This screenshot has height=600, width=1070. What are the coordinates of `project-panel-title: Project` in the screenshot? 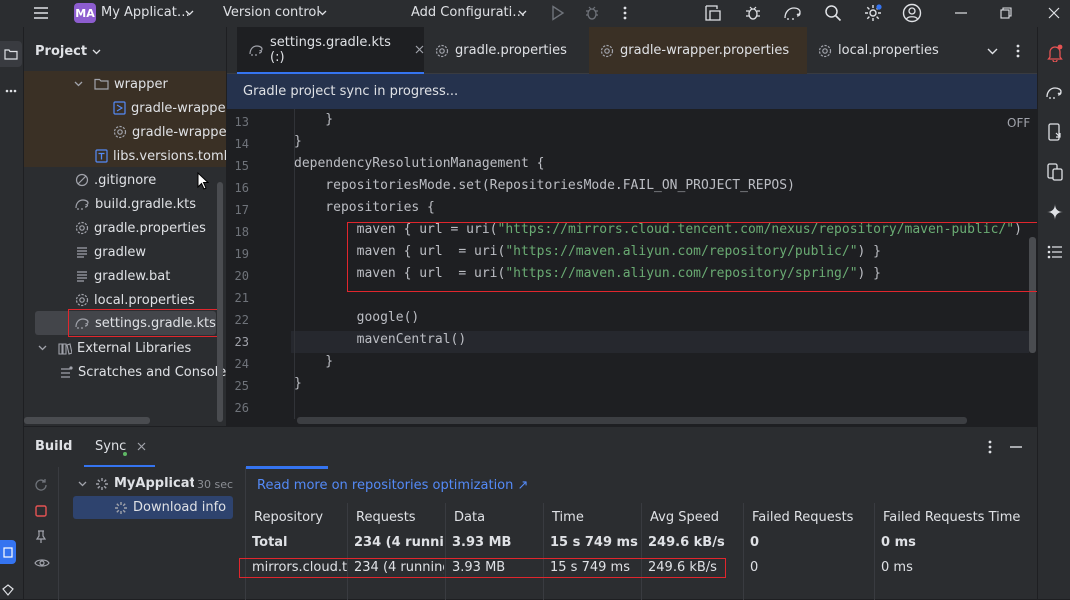 It's located at (61, 51).